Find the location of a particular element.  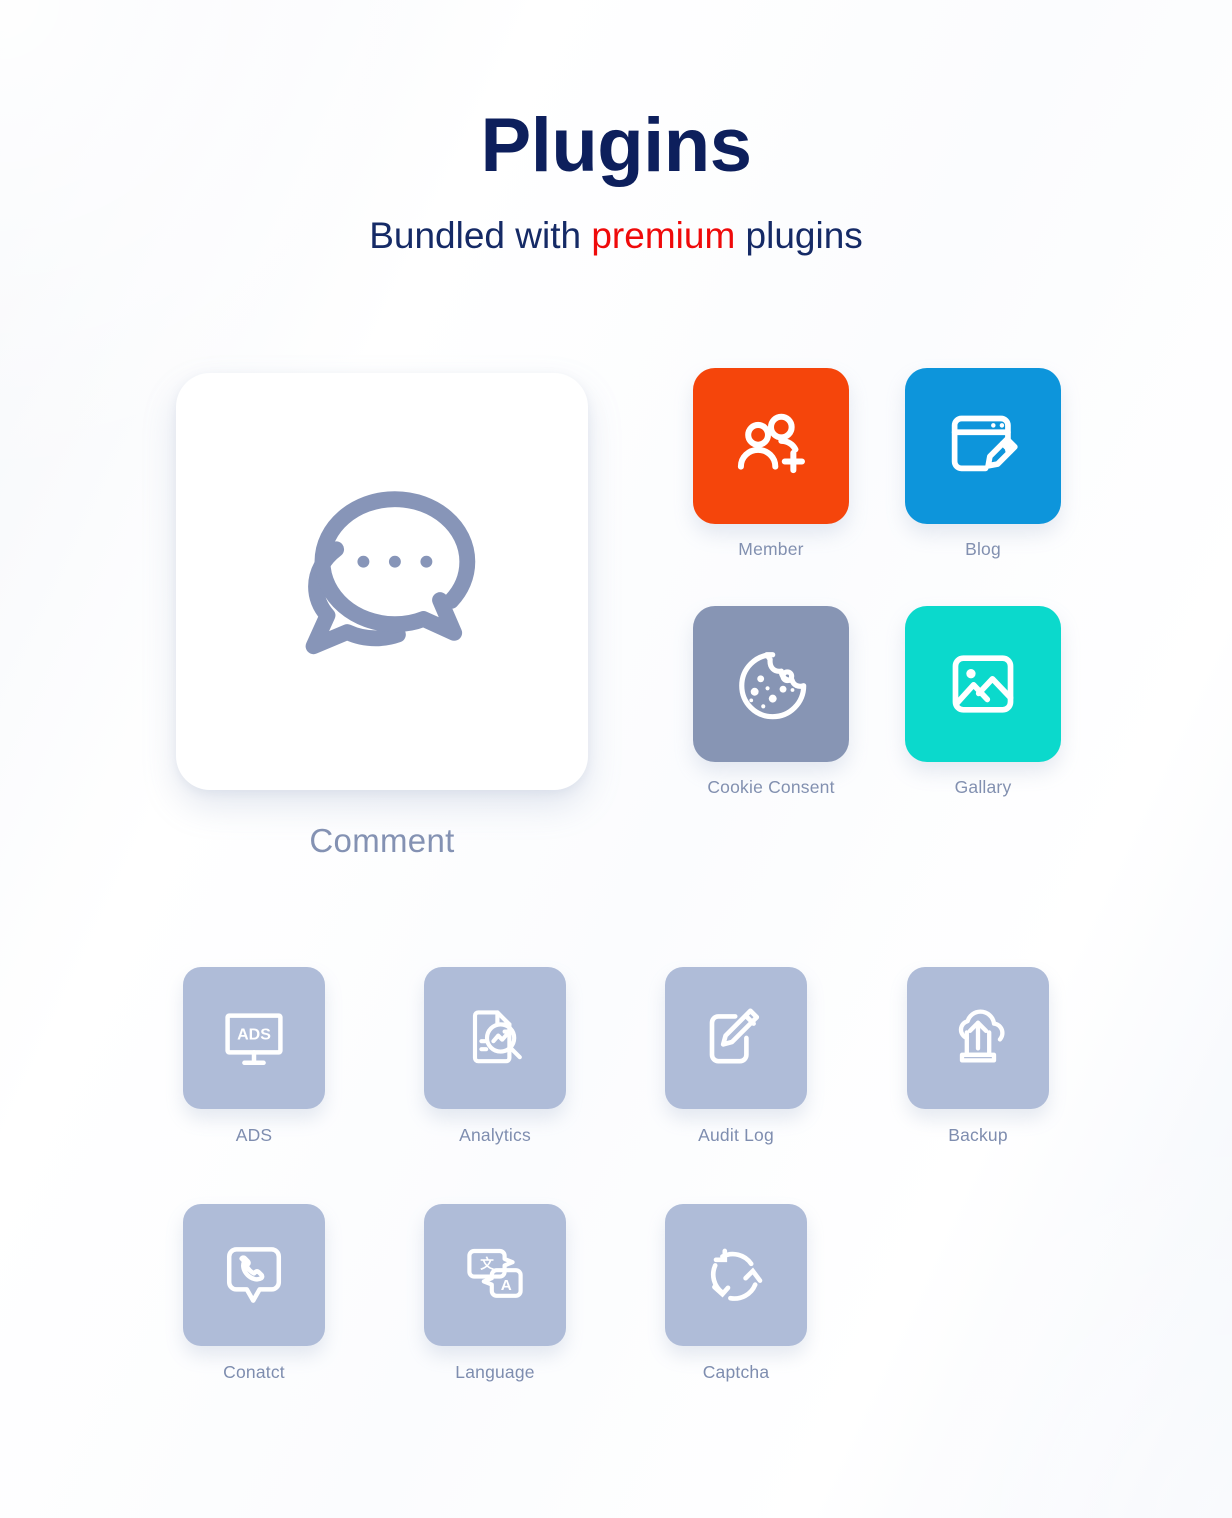

tile-backup-label: Backup is located at coordinates (978, 1135).